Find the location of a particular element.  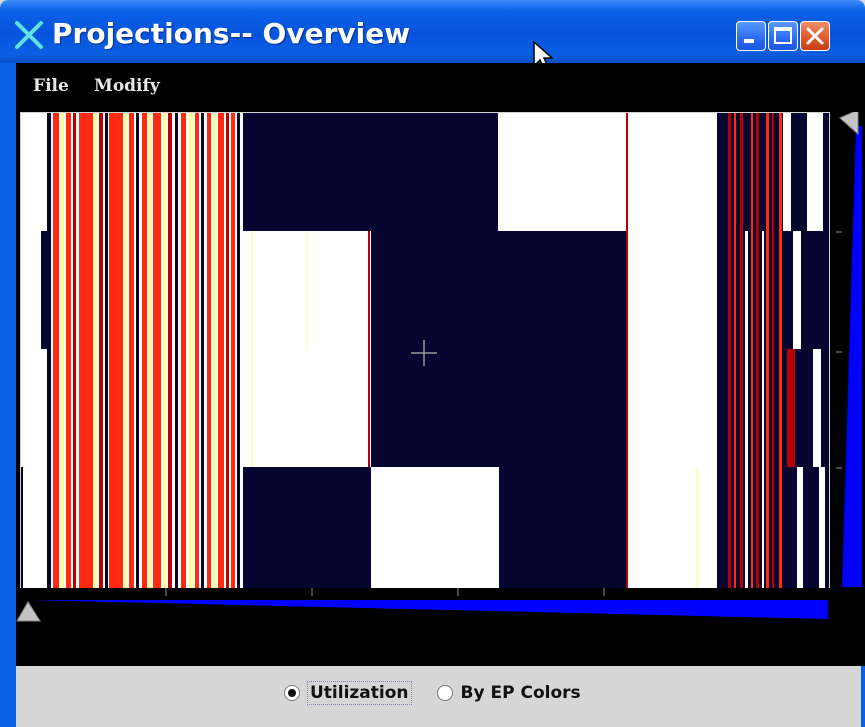

view-mode-radio-group: Utilization By EP Colors is located at coordinates (432, 693).